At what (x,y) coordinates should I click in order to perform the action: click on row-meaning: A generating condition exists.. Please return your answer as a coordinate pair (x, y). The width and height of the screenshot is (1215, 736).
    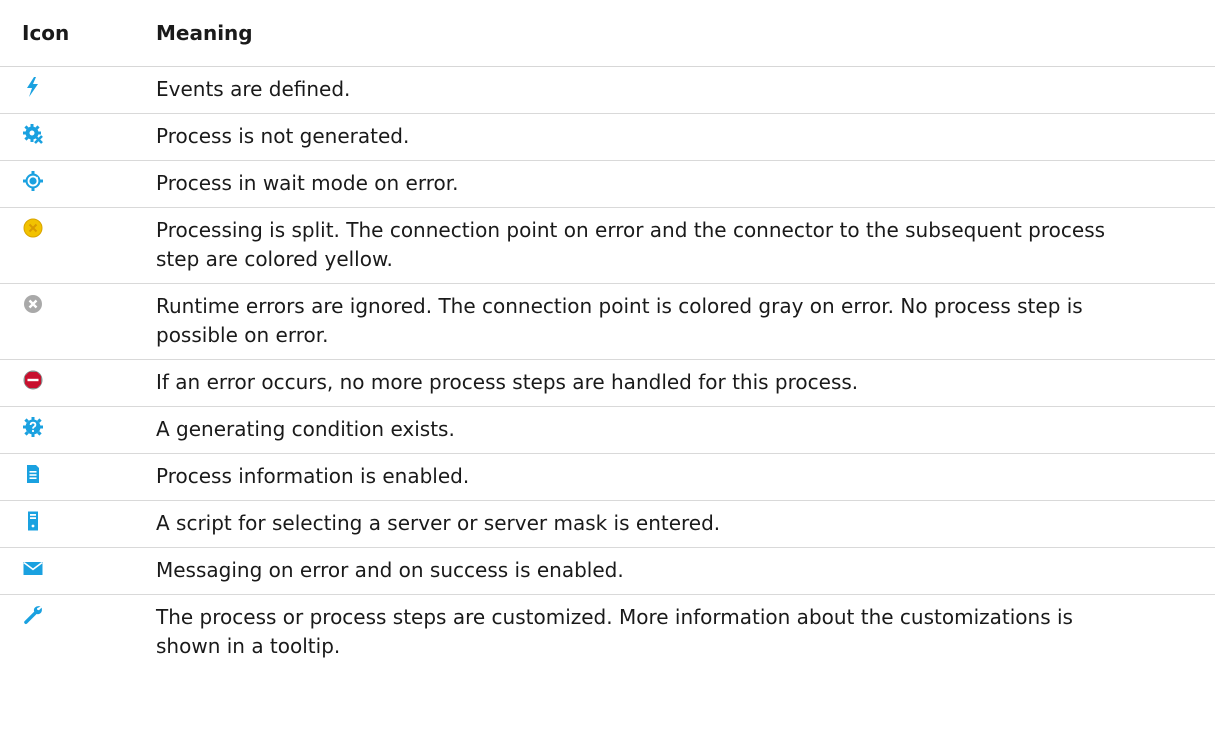
    Looking at the image, I should click on (305, 428).